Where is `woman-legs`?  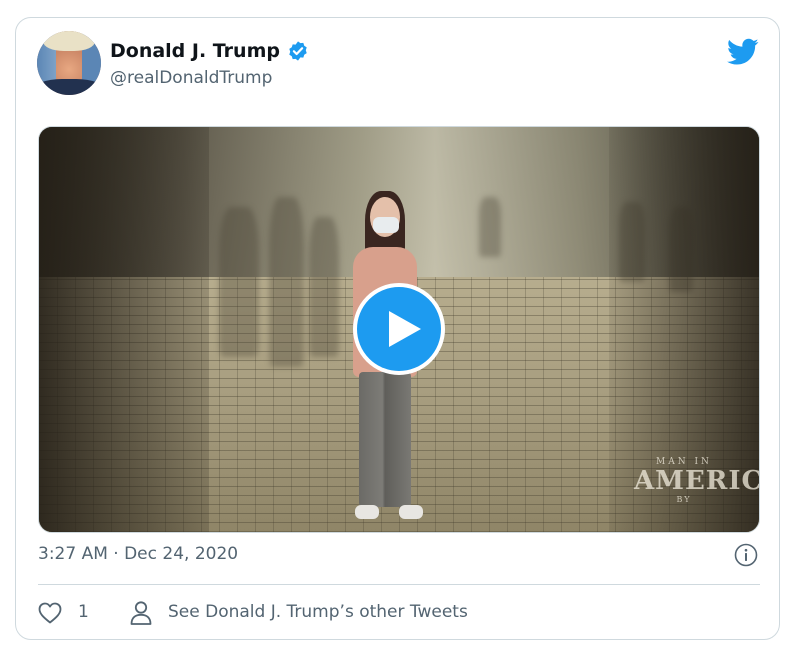 woman-legs is located at coordinates (385, 439).